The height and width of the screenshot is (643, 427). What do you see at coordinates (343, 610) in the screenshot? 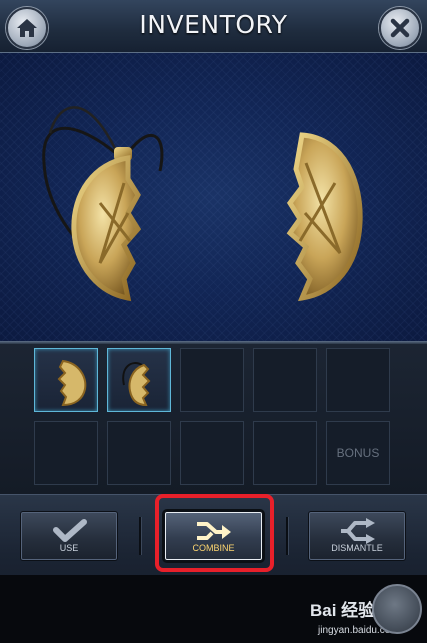
I see `watermark-logo: Bai 经验` at bounding box center [343, 610].